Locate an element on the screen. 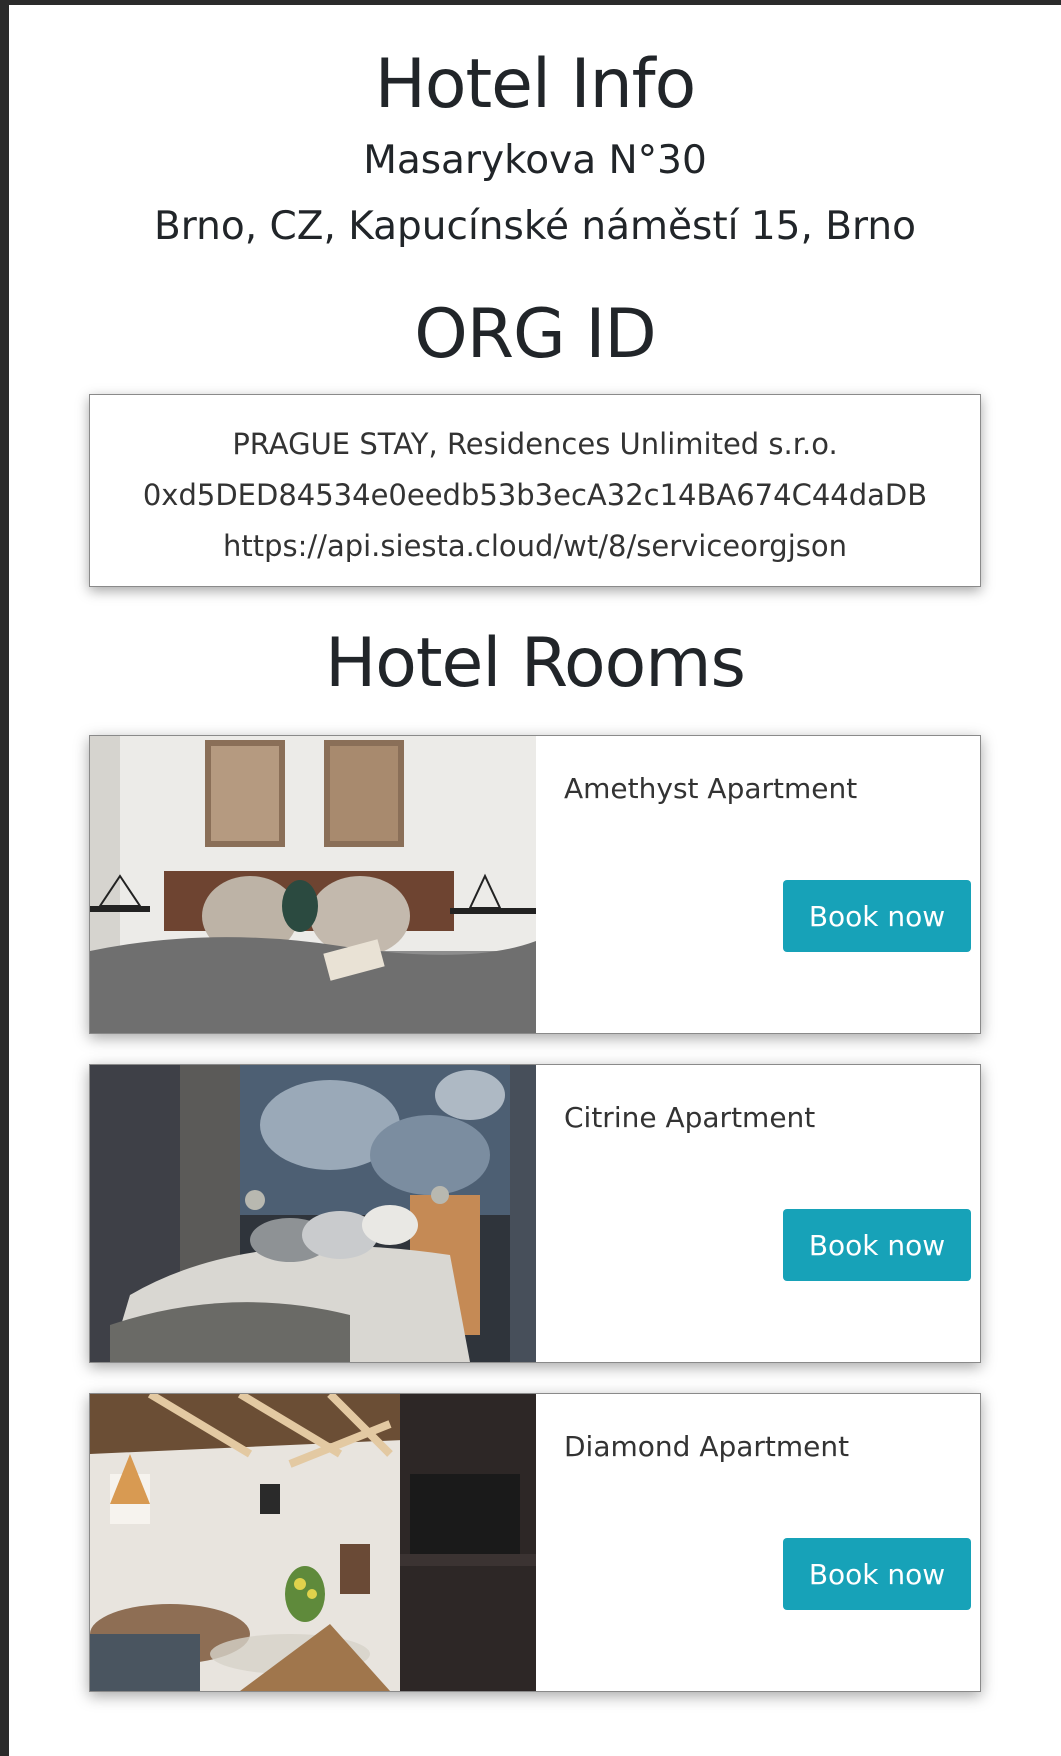  window-frame-left is located at coordinates (4, 878).